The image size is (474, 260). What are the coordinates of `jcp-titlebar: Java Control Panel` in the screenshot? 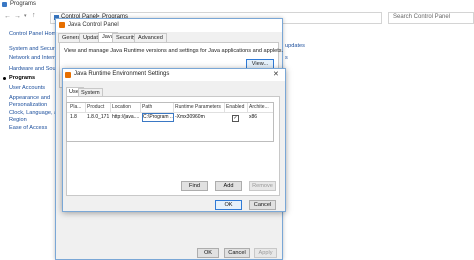 It's located at (169, 25).